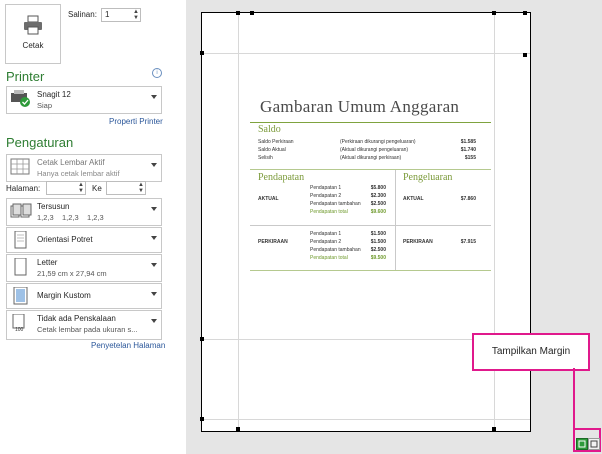  What do you see at coordinates (20, 166) in the screenshot?
I see `sheet-grid-icon` at bounding box center [20, 166].